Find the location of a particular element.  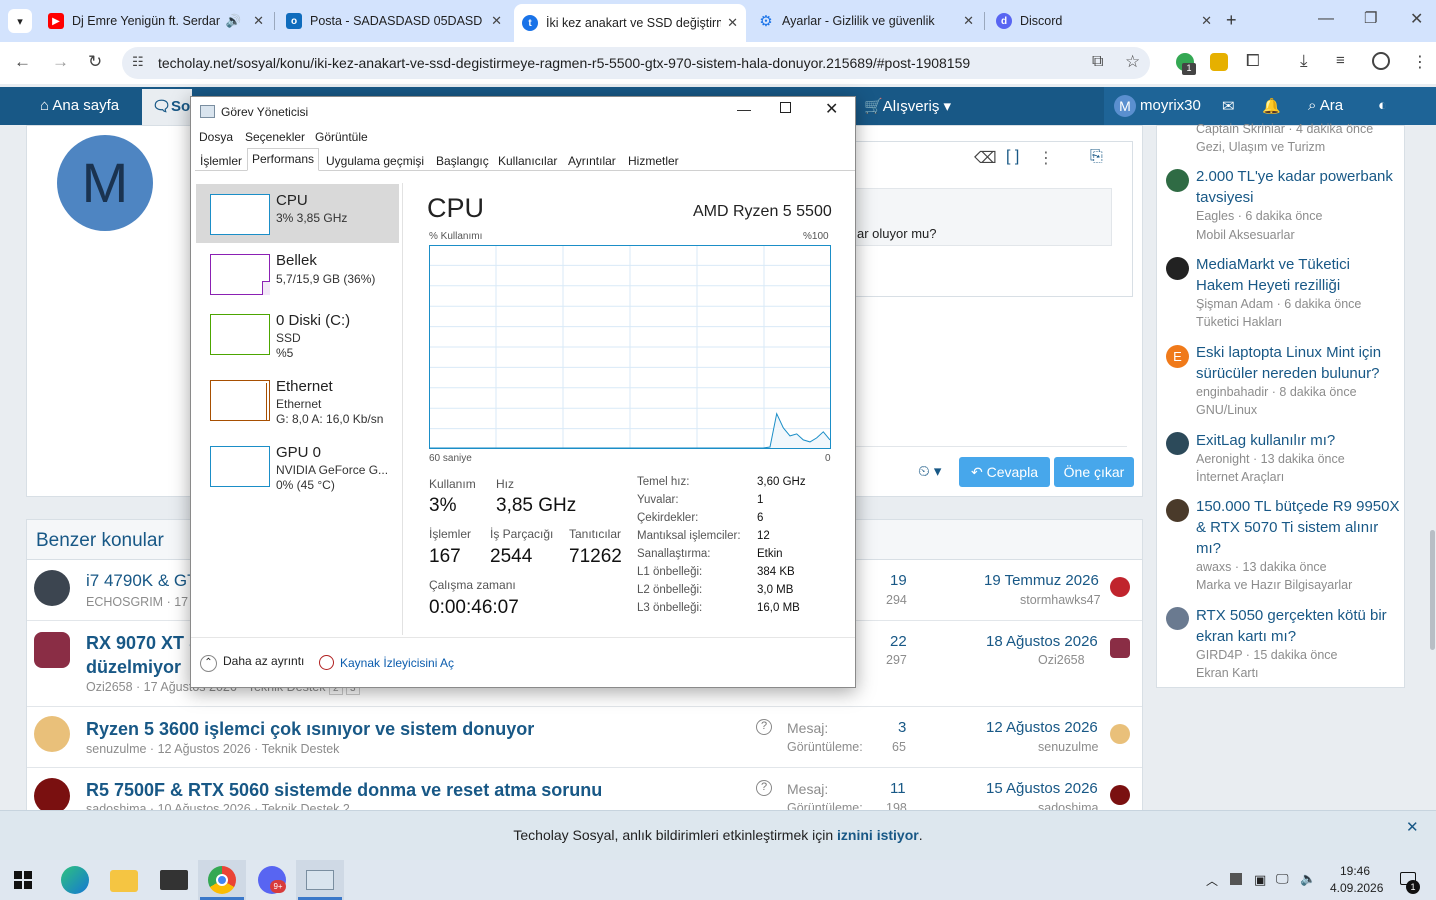

thread-last-user: stormhawks47 is located at coordinates (1060, 600).